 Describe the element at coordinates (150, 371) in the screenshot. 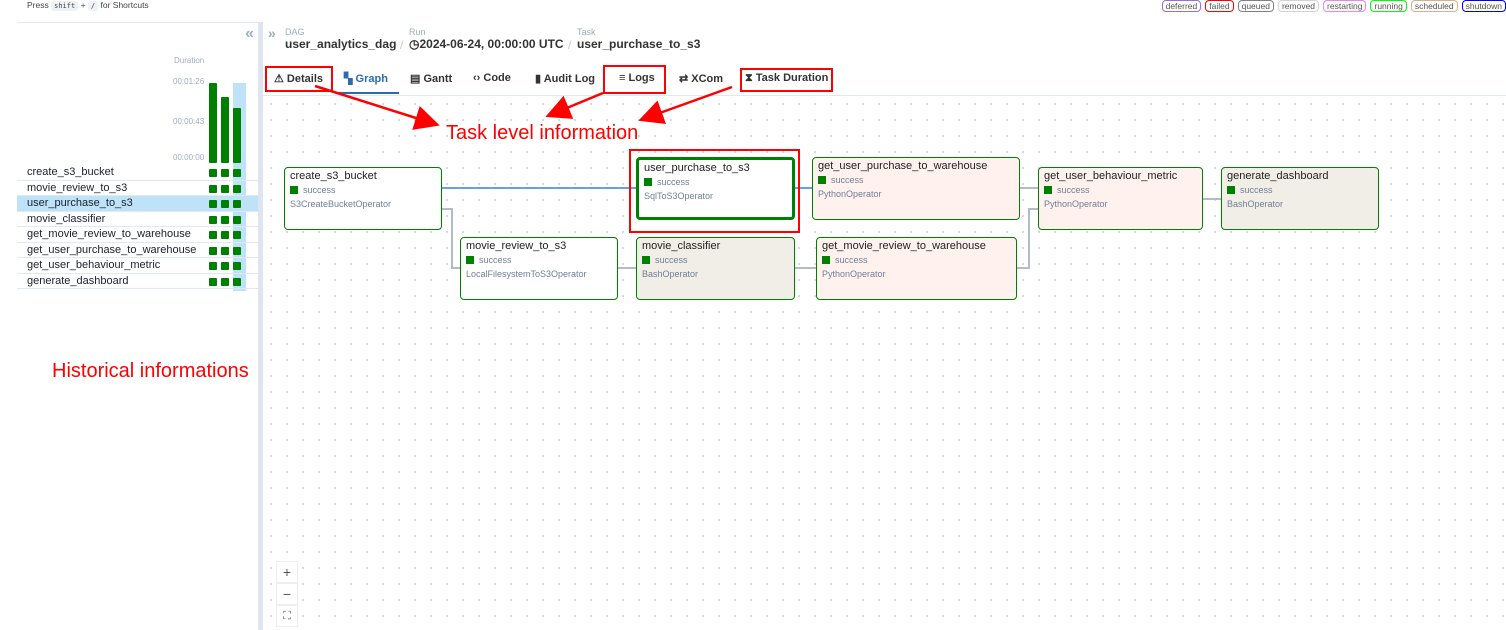

I see `annotation-historical: Historical informations` at that location.